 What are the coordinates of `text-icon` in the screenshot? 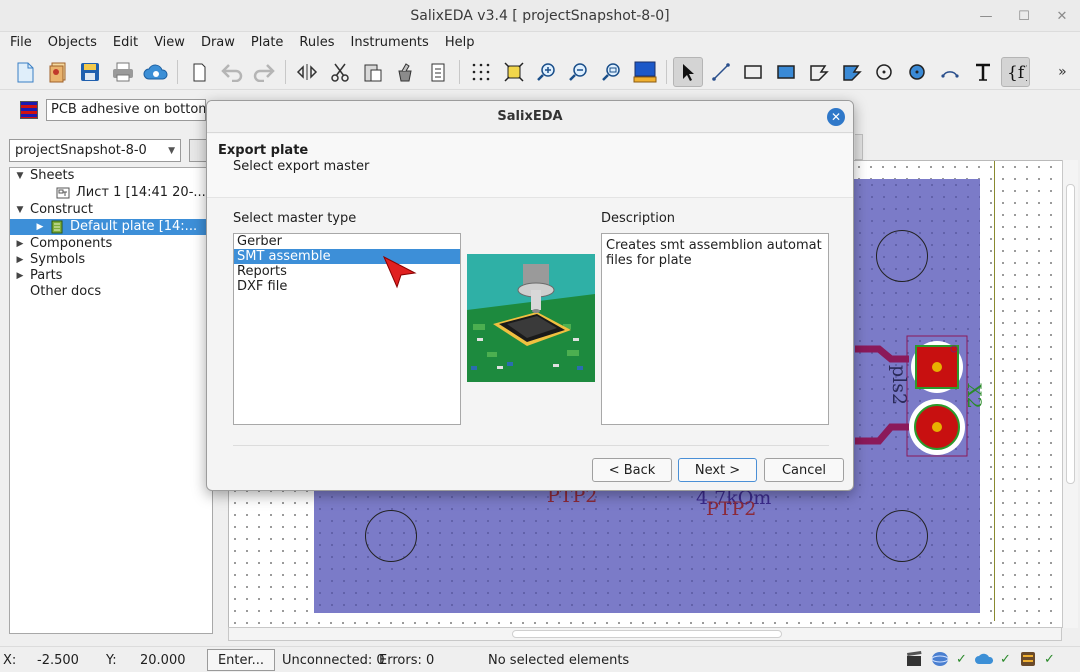 It's located at (983, 72).